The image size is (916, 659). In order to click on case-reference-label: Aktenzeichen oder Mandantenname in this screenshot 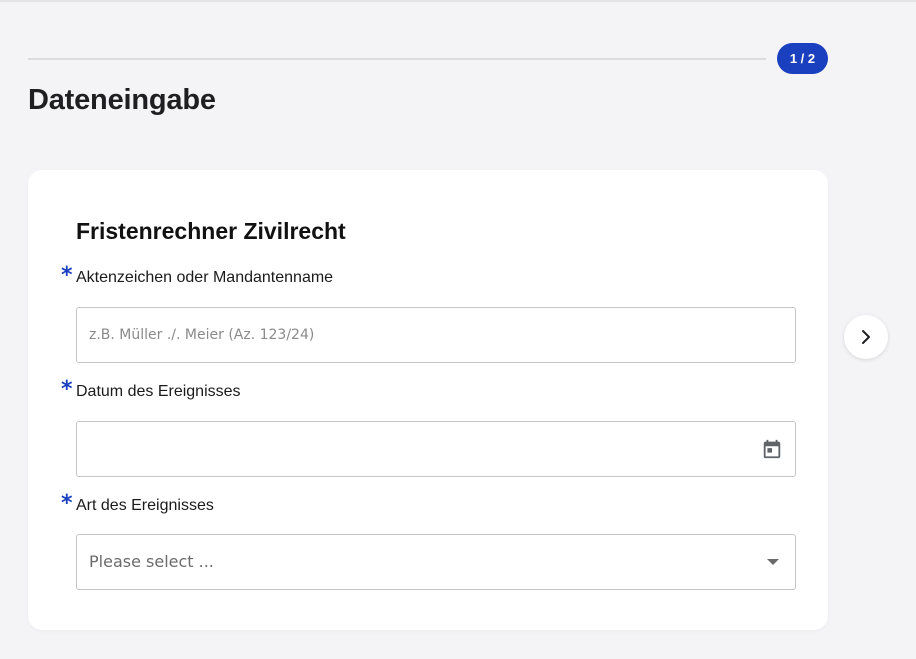, I will do `click(205, 277)`.